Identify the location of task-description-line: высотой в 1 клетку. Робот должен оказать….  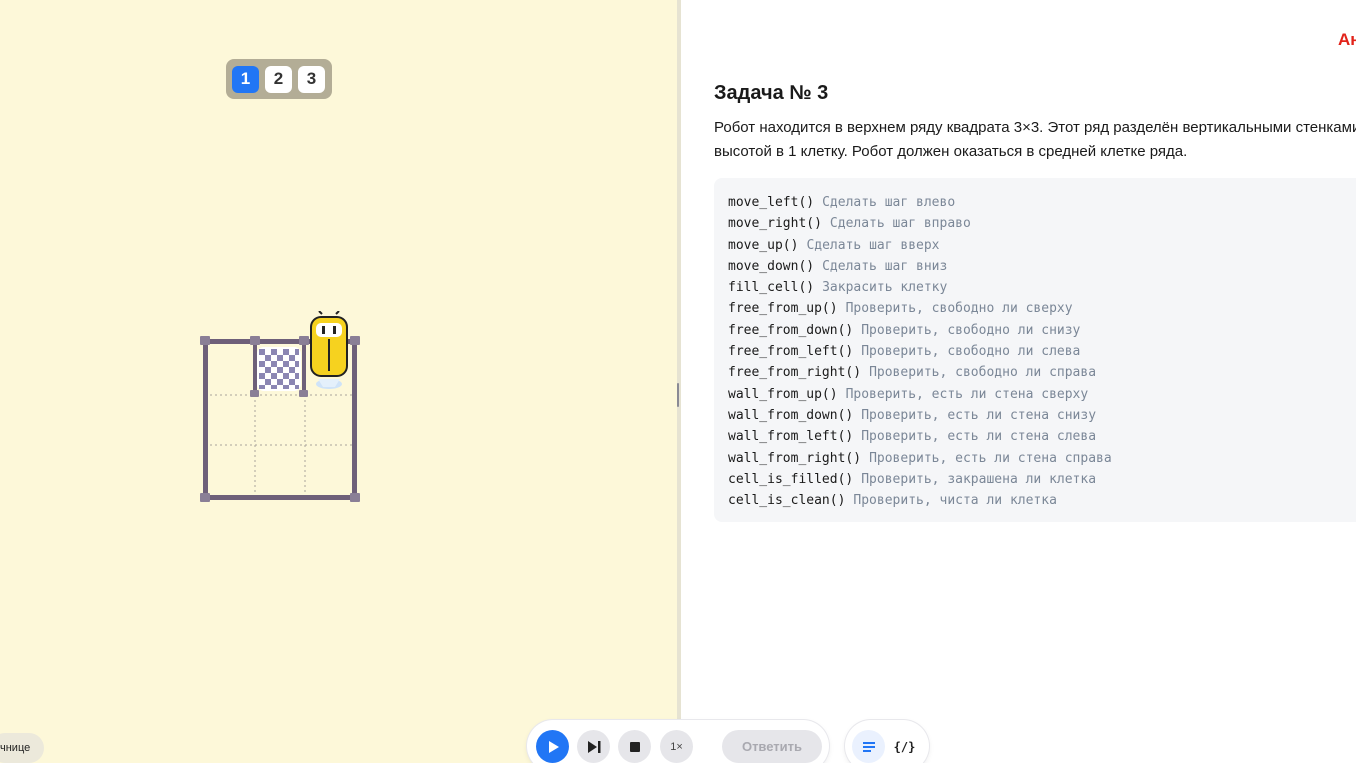
(951, 151).